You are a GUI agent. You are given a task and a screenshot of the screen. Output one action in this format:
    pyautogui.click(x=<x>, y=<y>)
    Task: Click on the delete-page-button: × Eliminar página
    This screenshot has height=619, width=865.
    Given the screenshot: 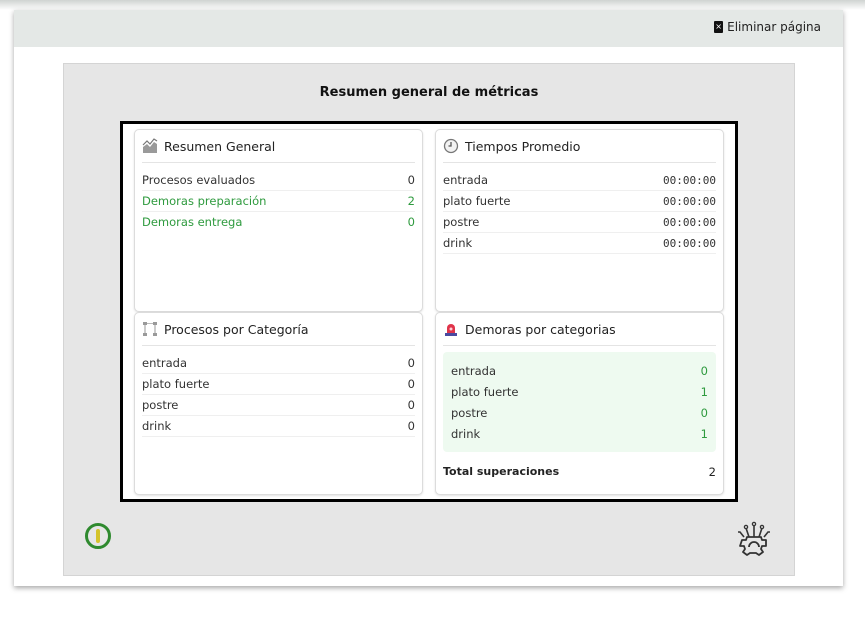 What is the action you would take?
    pyautogui.click(x=767, y=27)
    